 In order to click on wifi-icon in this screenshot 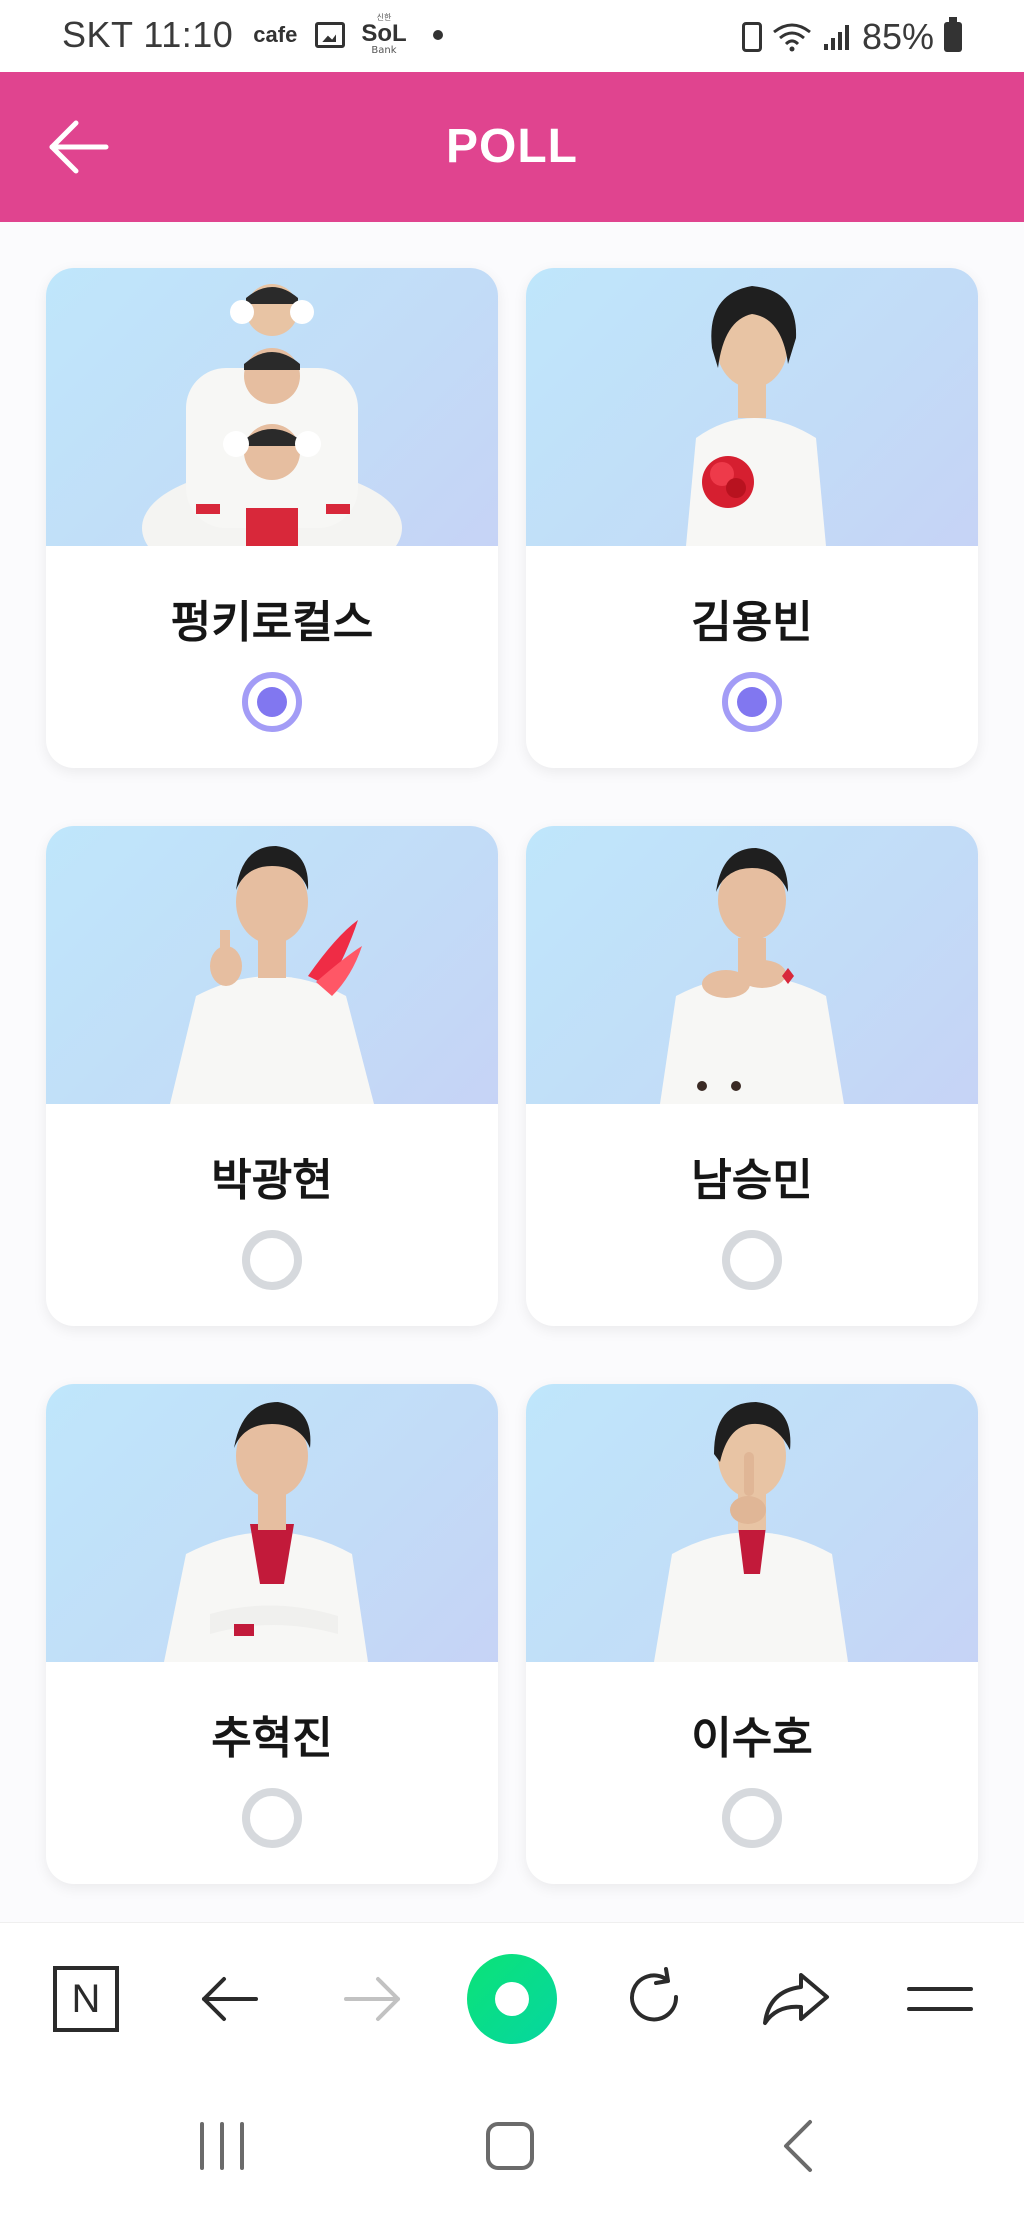, I will do `click(792, 37)`.